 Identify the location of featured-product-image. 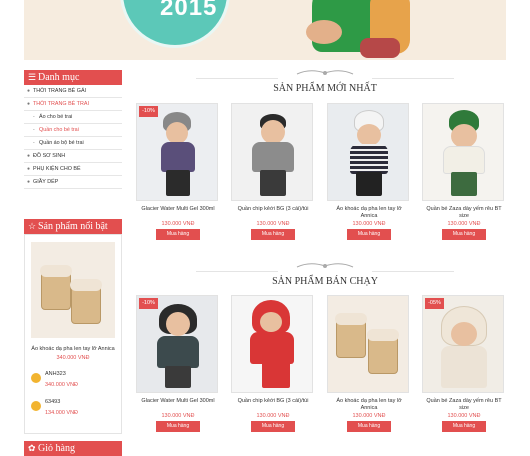
(73, 290).